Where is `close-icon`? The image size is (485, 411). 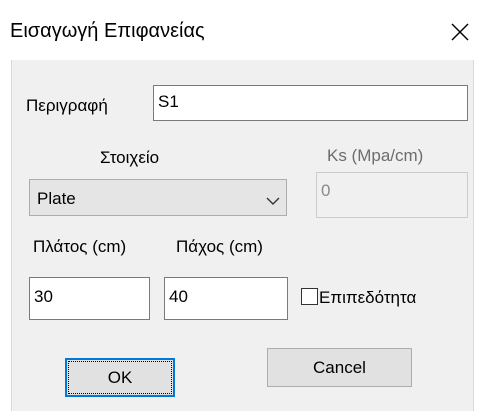
close-icon is located at coordinates (460, 32).